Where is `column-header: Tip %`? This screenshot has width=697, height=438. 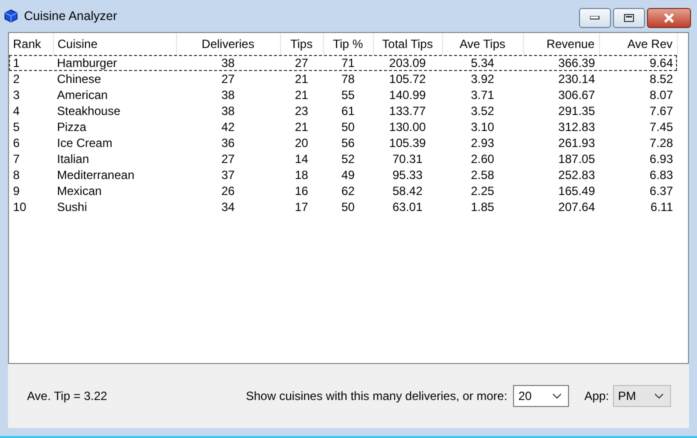 column-header: Tip % is located at coordinates (348, 44).